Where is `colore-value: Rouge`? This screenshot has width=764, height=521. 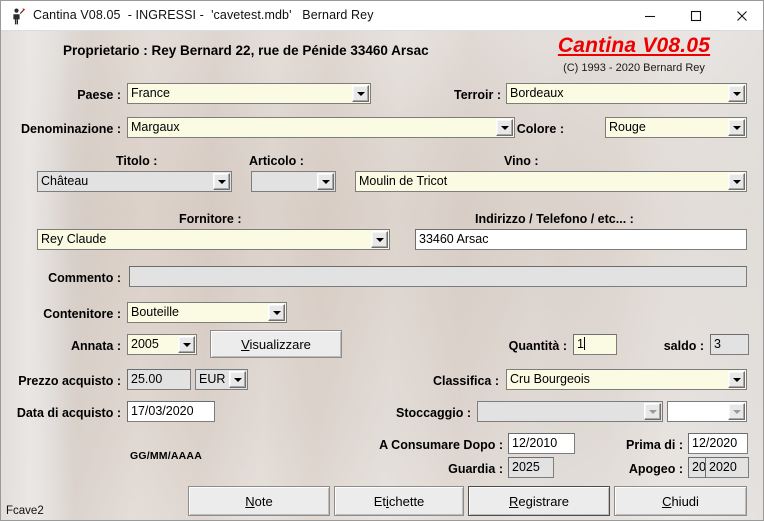
colore-value: Rouge is located at coordinates (676, 127).